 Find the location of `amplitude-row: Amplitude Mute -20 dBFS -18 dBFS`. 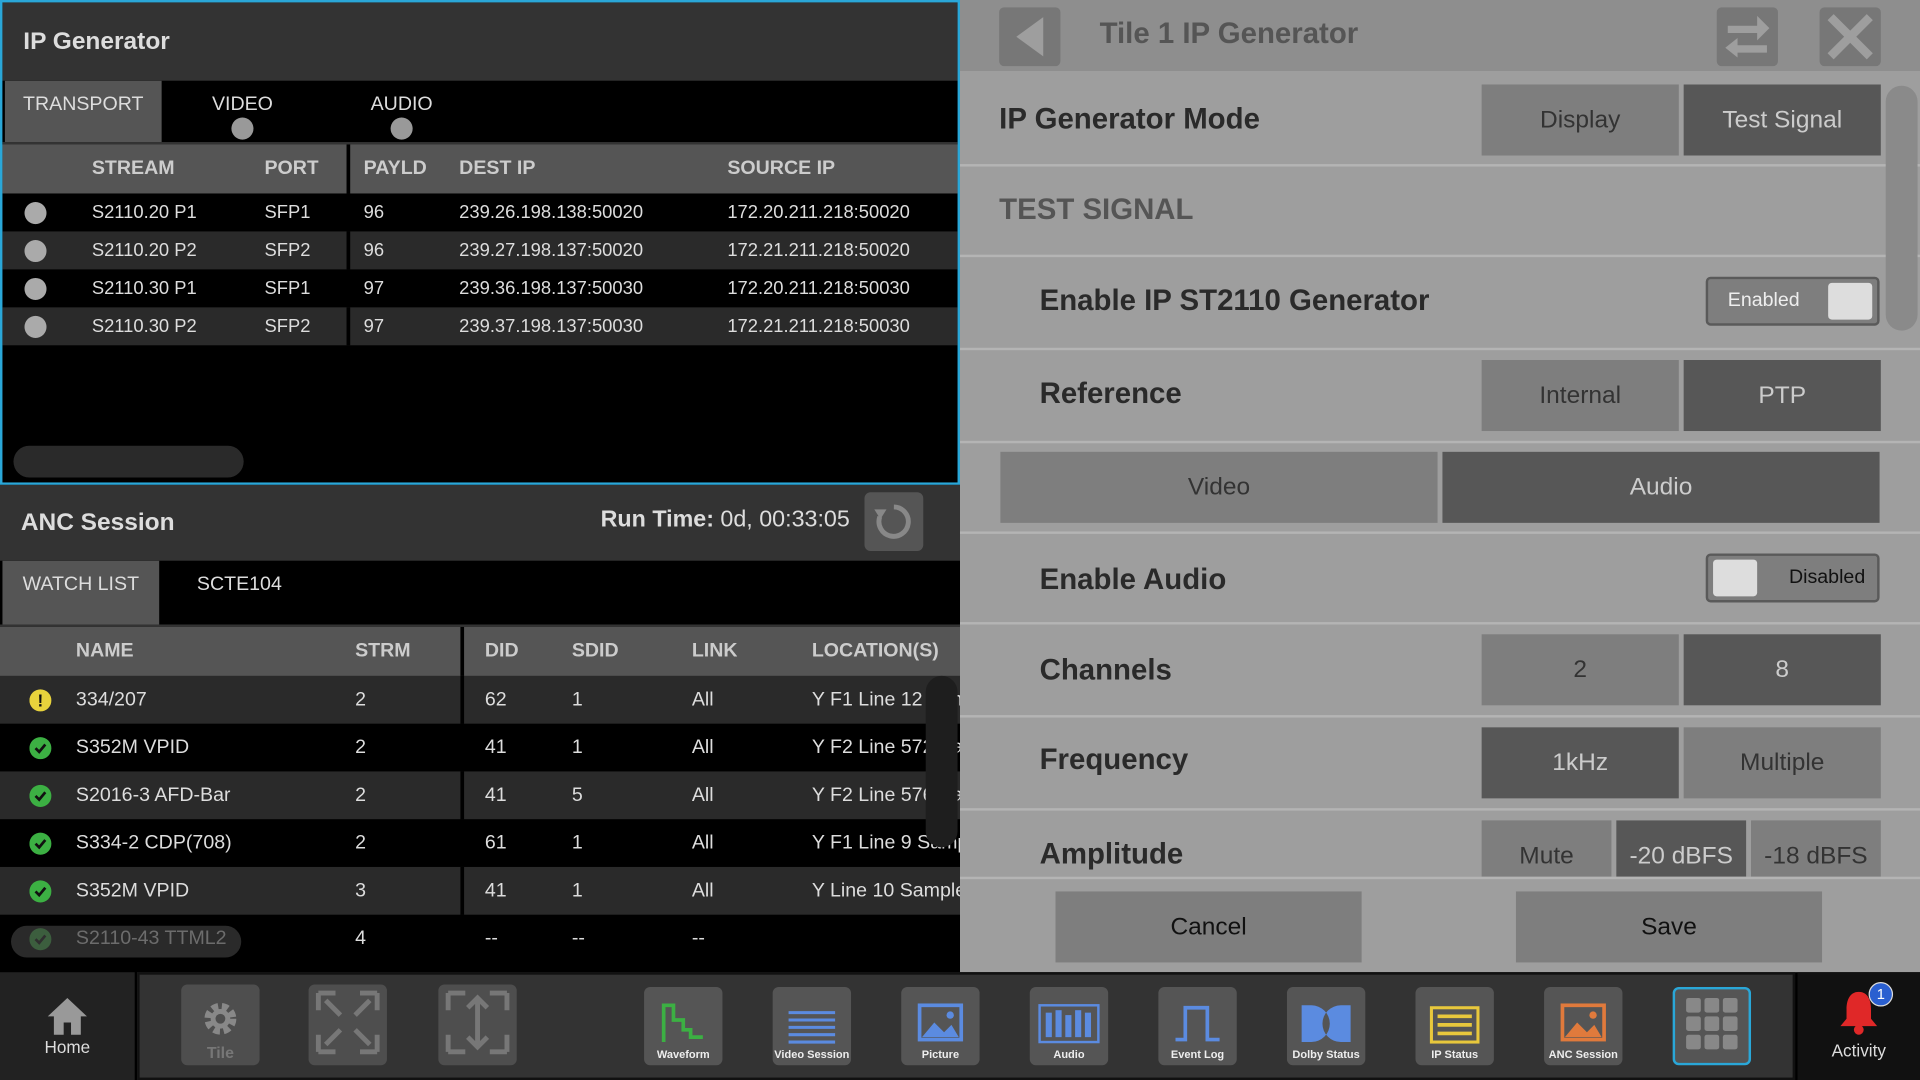

amplitude-row: Amplitude Mute -20 dBFS -18 dBFS is located at coordinates (1440, 844).